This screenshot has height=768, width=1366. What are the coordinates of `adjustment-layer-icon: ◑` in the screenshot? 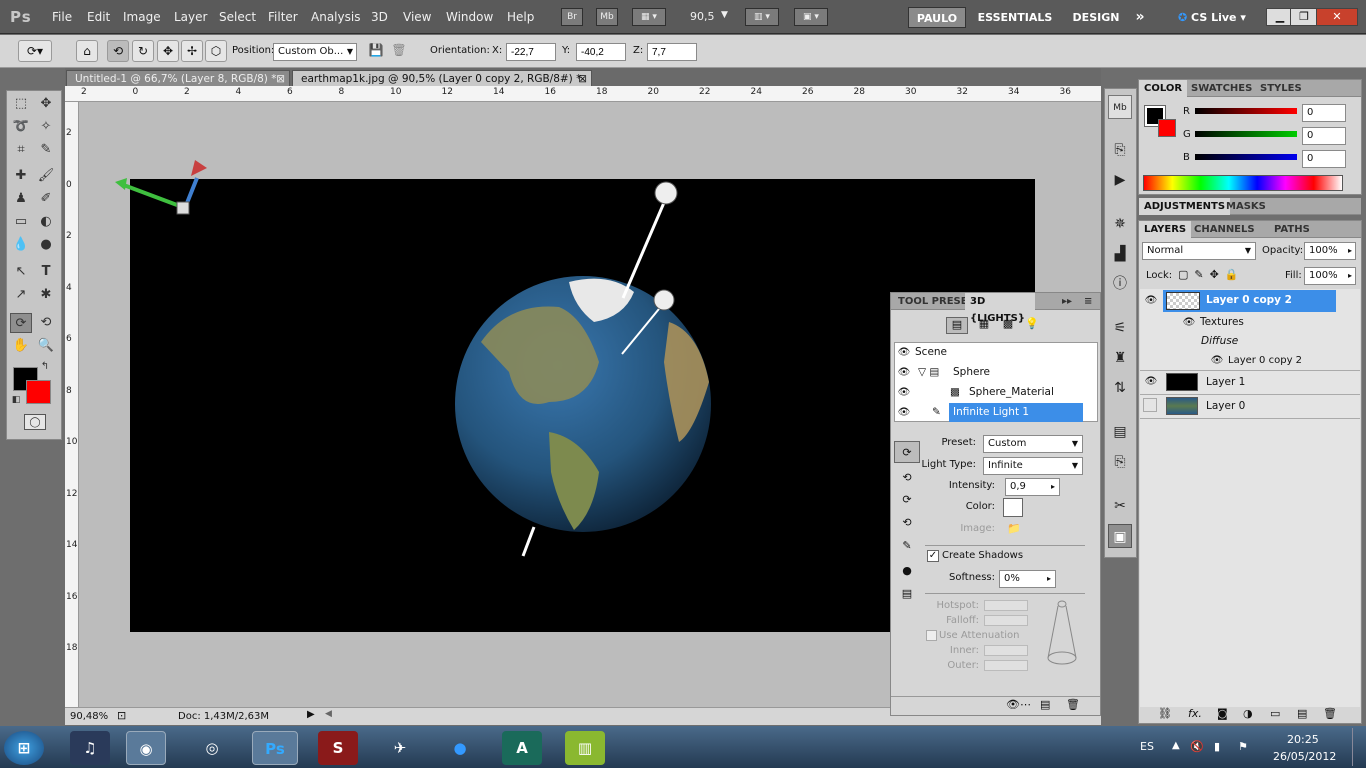 It's located at (1248, 713).